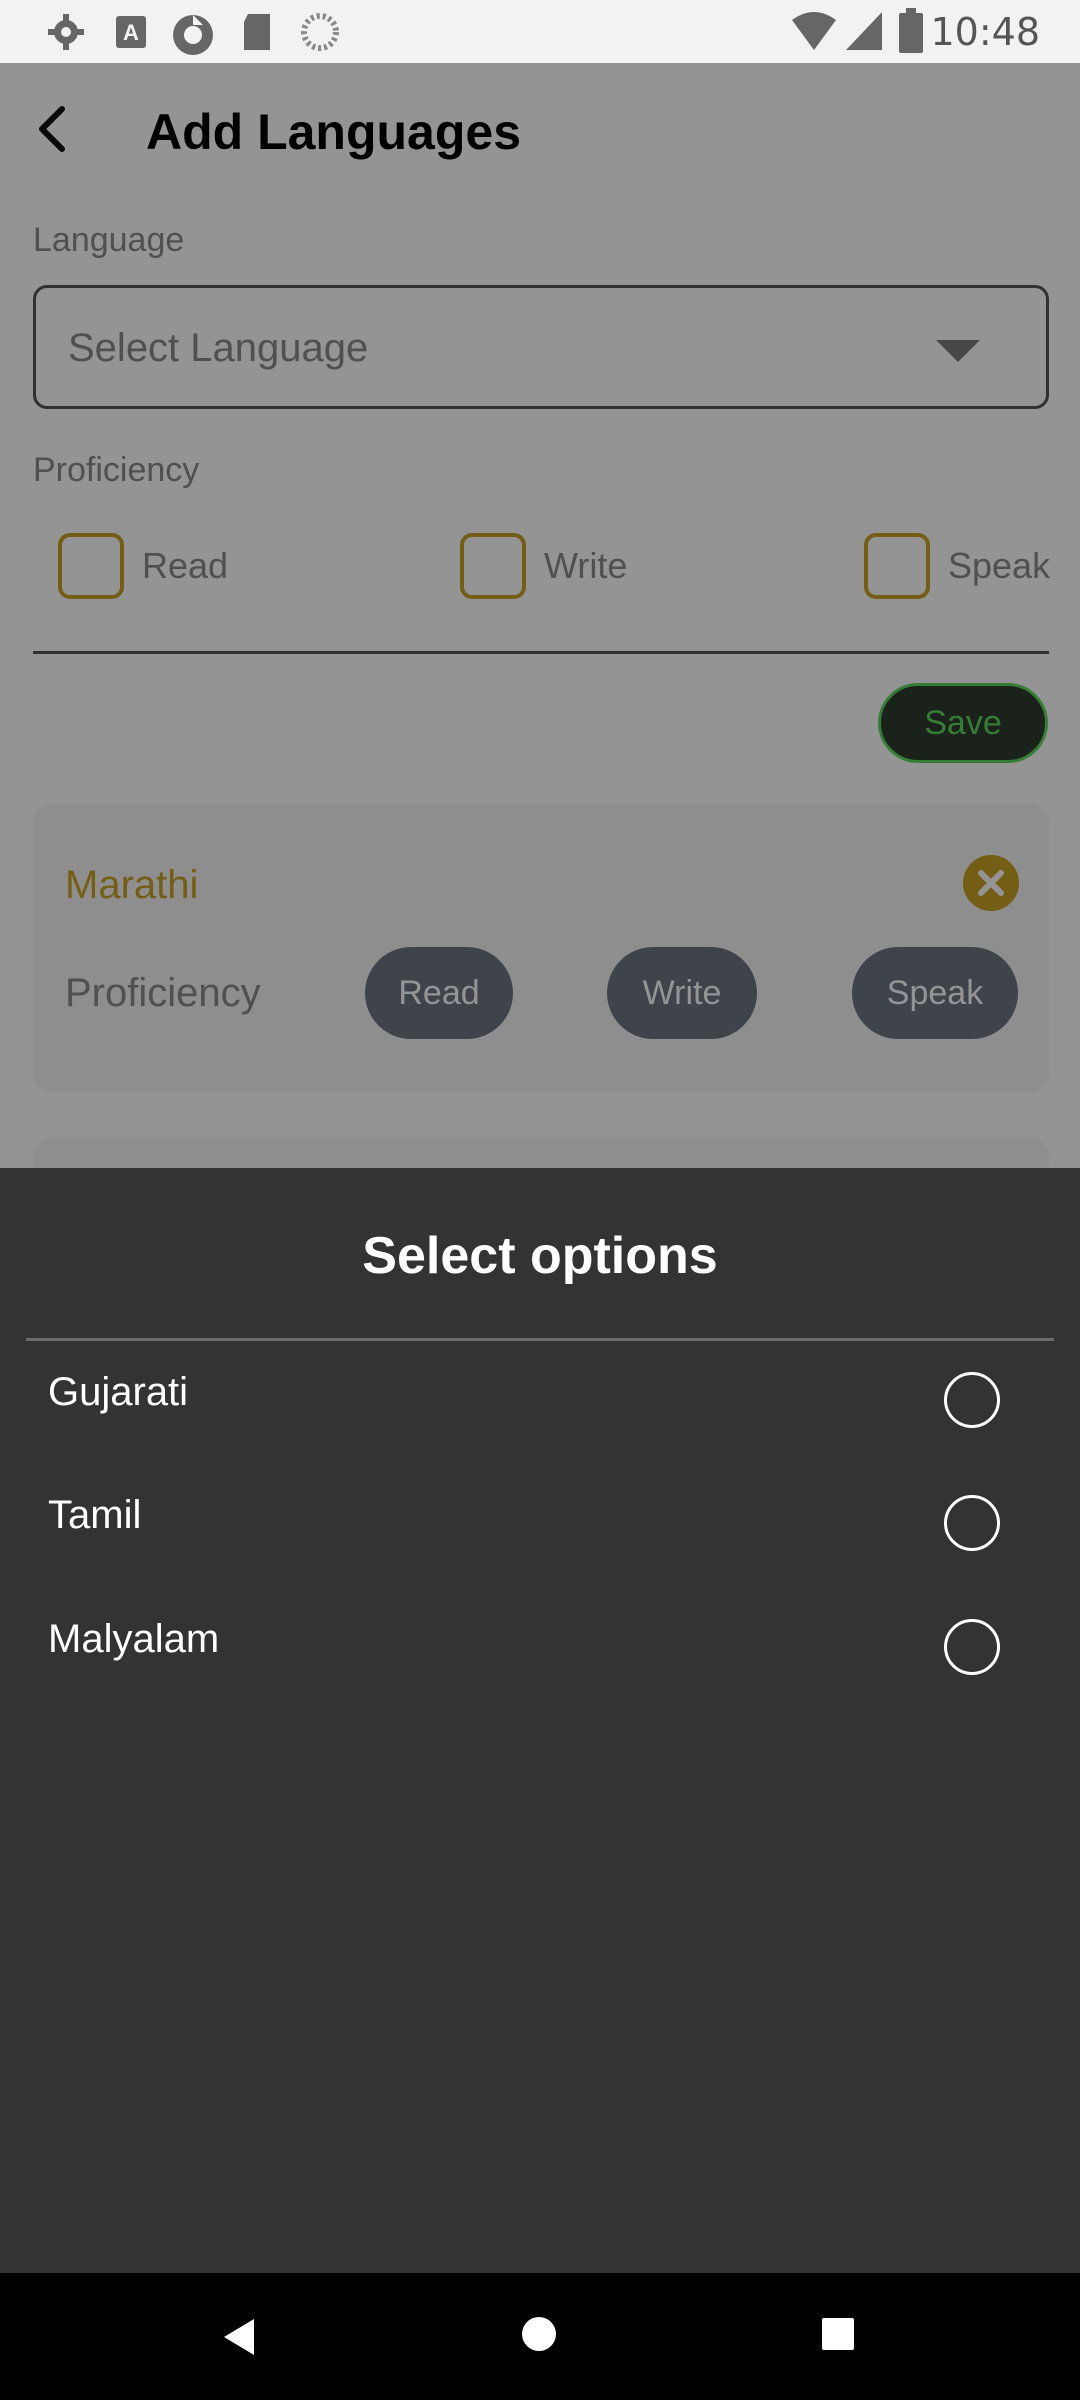 The image size is (1080, 2400). What do you see at coordinates (864, 31) in the screenshot?
I see `signal-icon` at bounding box center [864, 31].